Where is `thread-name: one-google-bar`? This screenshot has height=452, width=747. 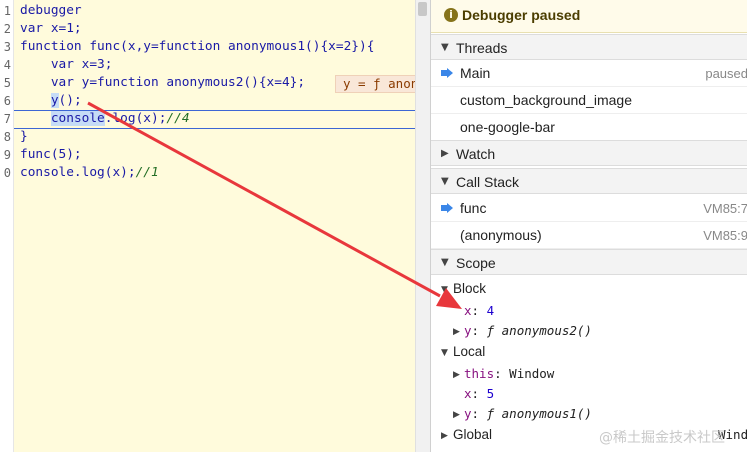 thread-name: one-google-bar is located at coordinates (507, 127).